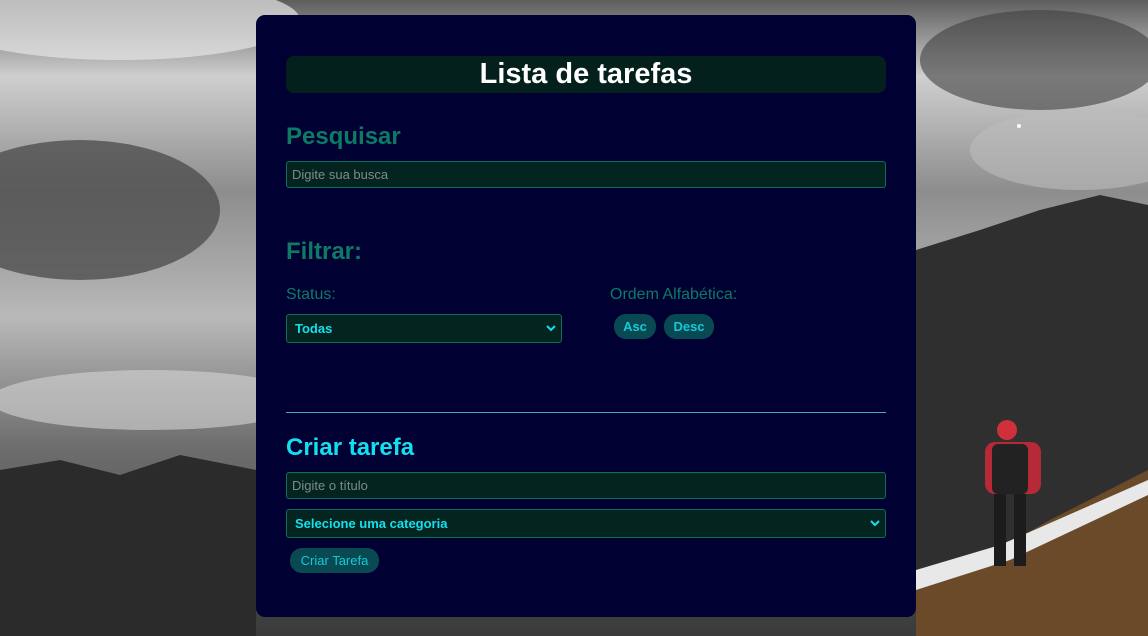 This screenshot has height=636, width=1148. Describe the element at coordinates (635, 326) in the screenshot. I see `sort-asc-button: Asc` at that location.